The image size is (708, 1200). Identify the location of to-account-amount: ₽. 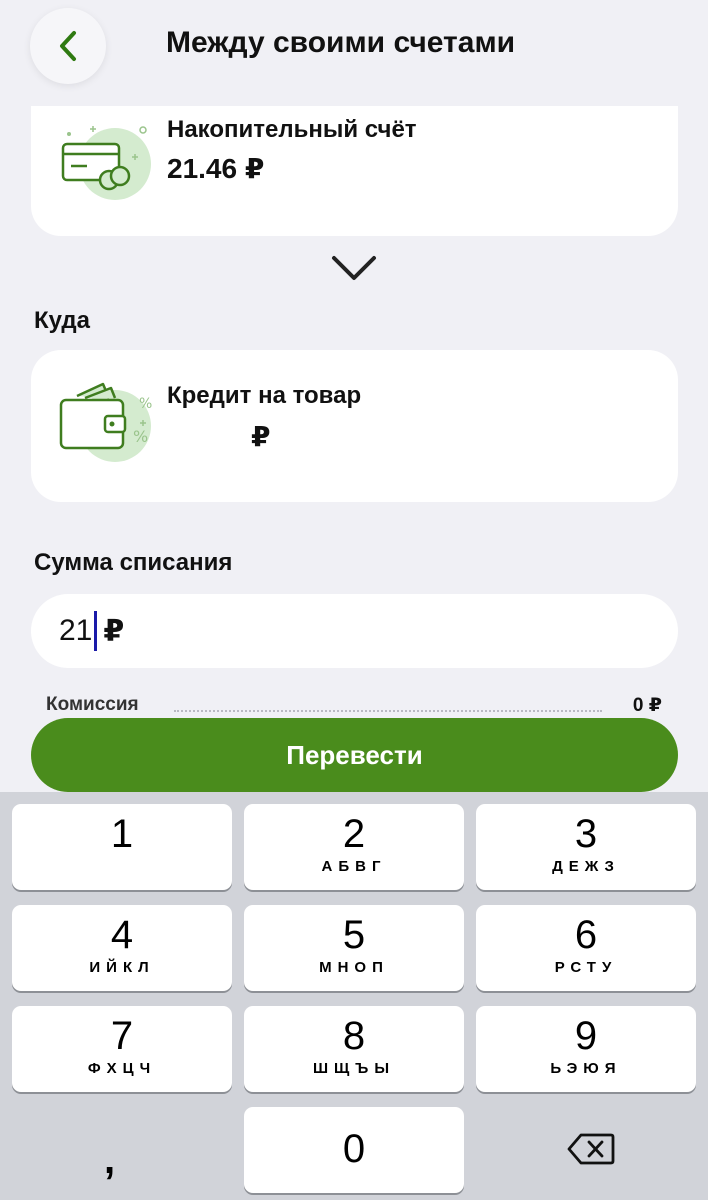
(261, 436).